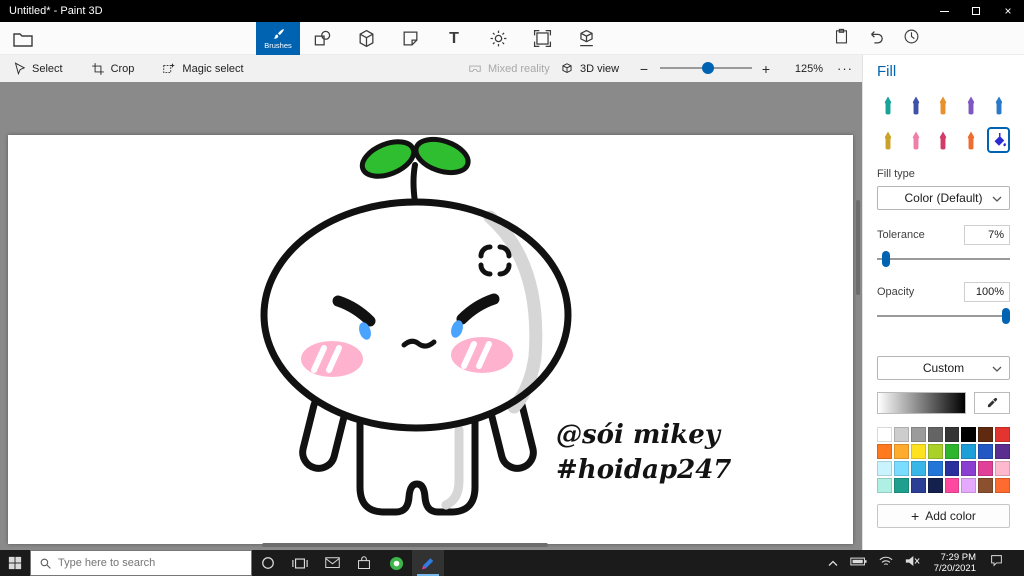  Describe the element at coordinates (203, 68) in the screenshot. I see `magic-select-tool: Magic select` at that location.